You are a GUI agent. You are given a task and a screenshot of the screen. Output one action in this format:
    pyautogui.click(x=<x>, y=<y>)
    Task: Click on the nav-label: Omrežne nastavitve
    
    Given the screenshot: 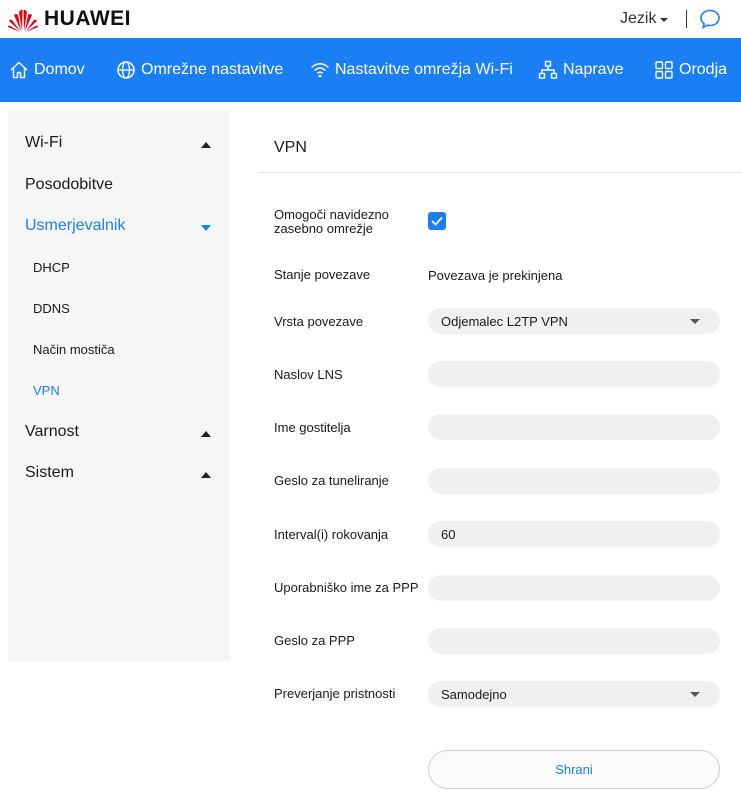 What is the action you would take?
    pyautogui.click(x=212, y=69)
    